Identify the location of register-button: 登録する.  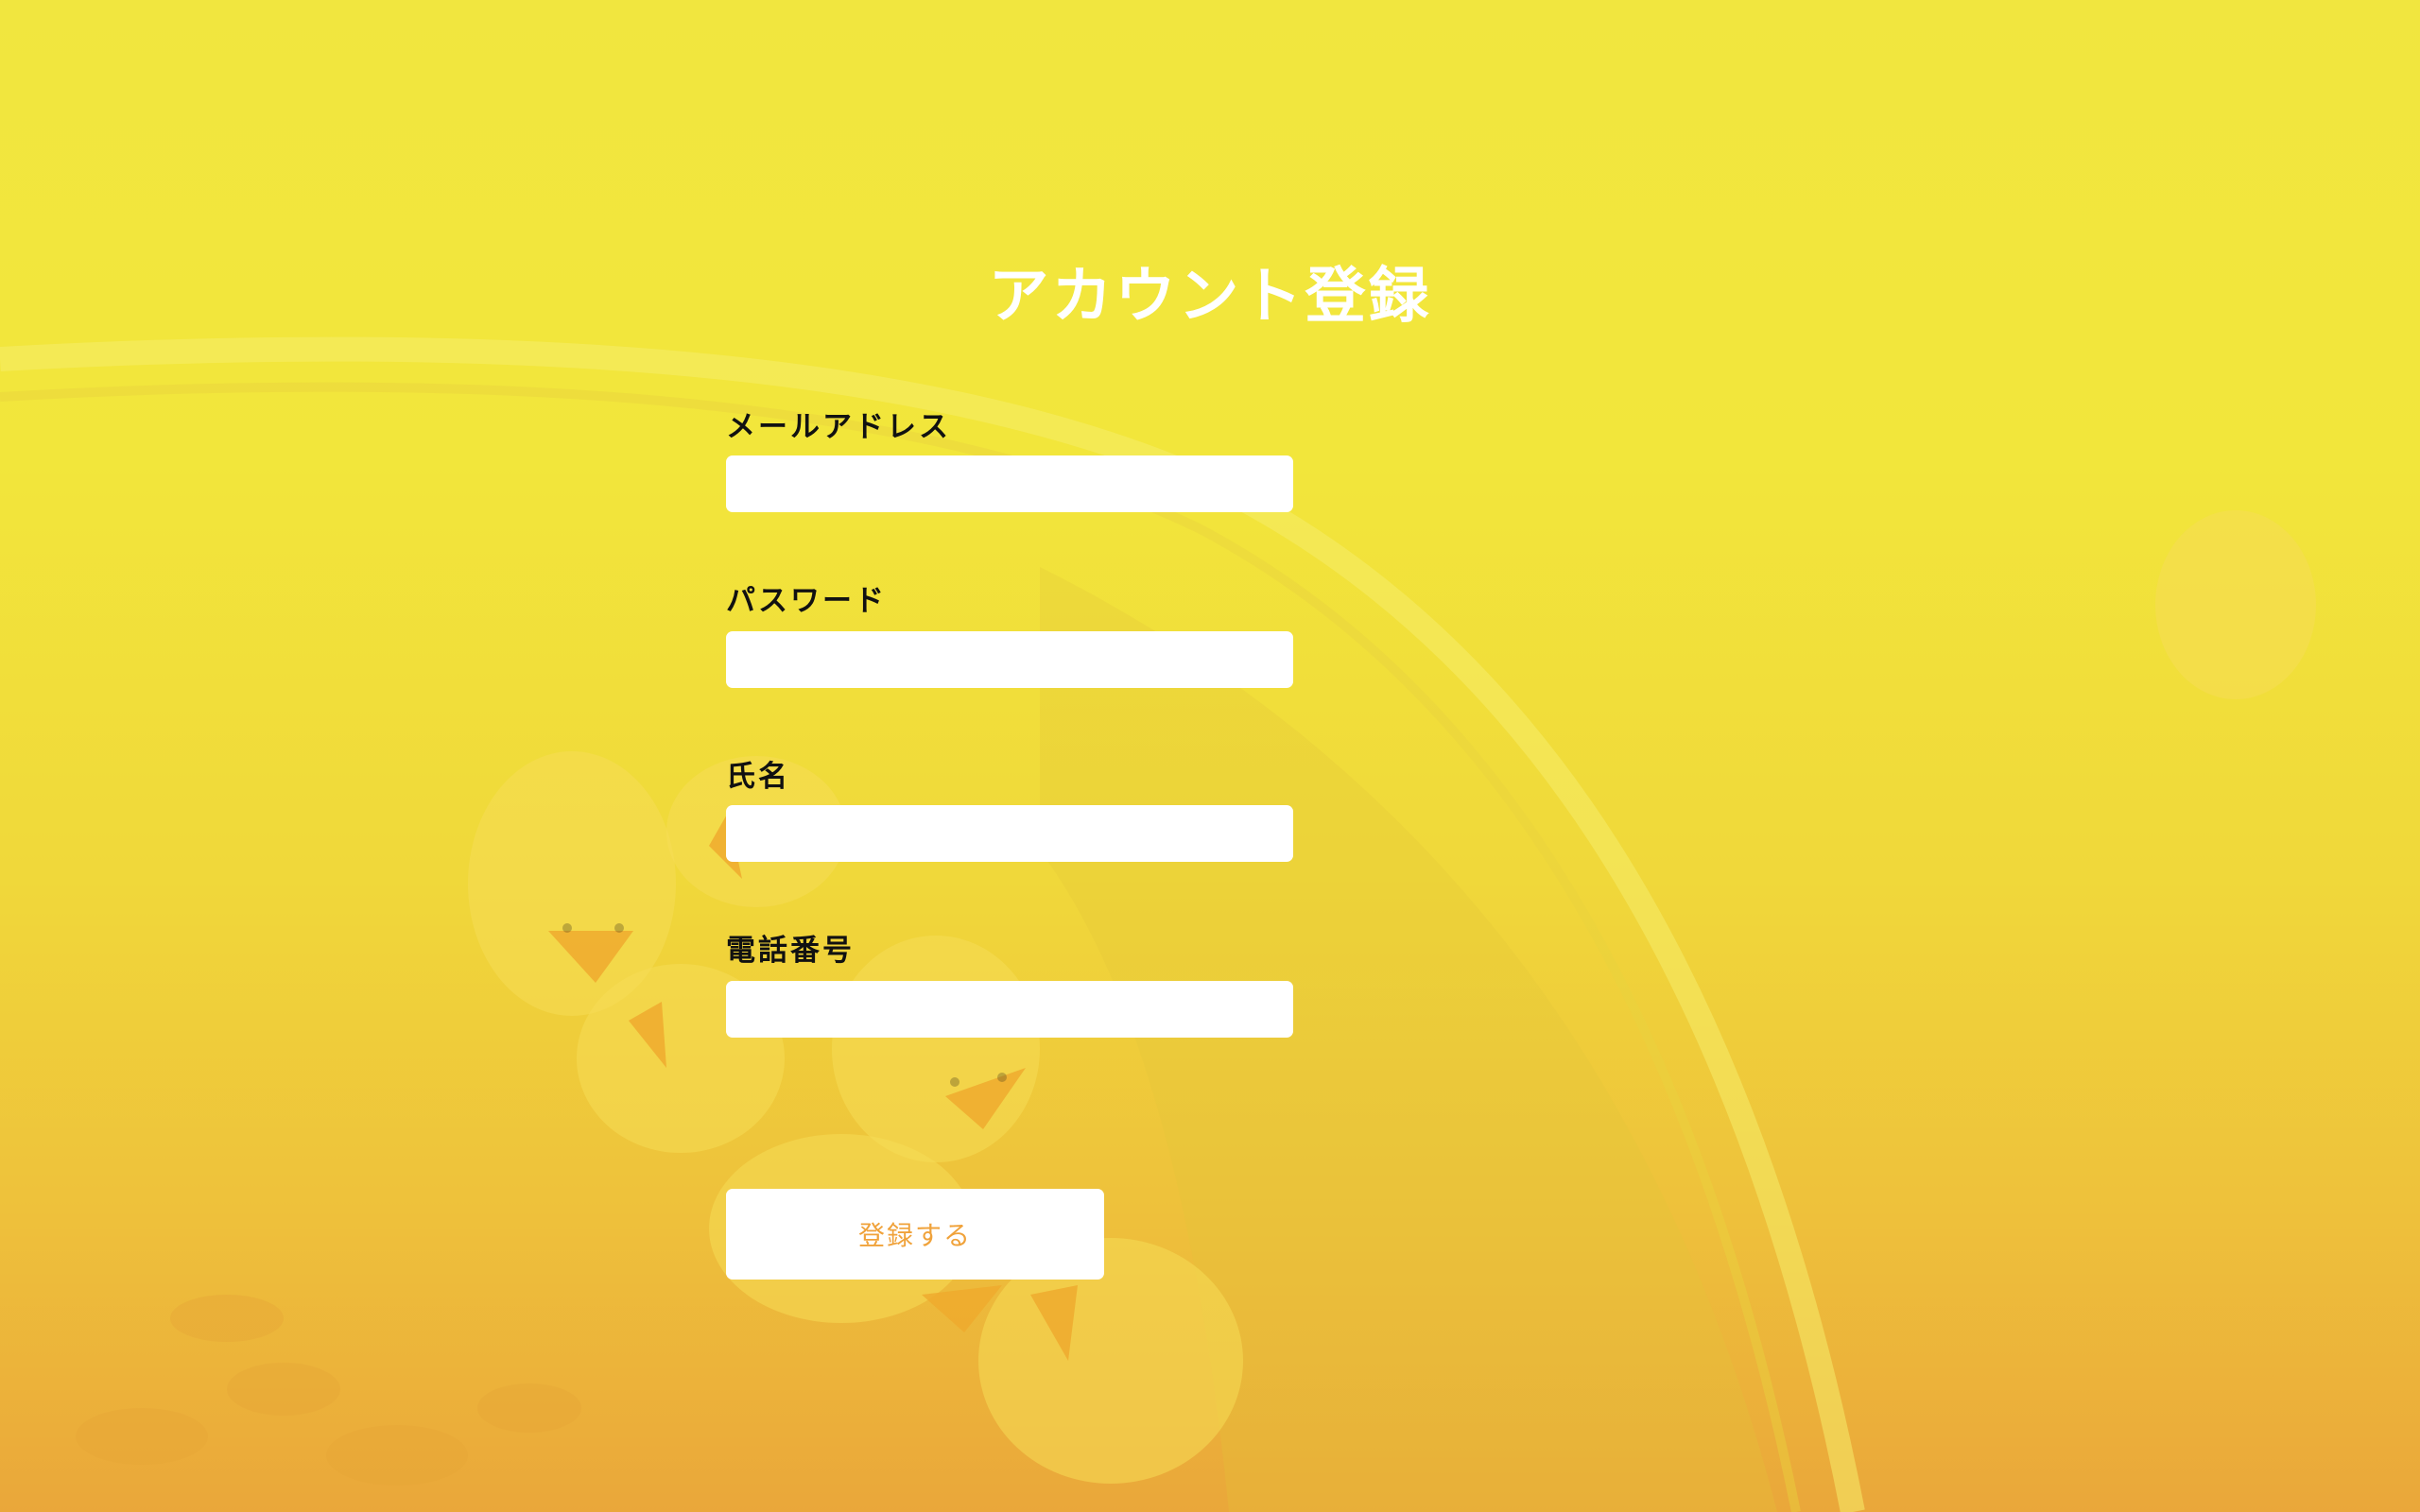
(915, 1234).